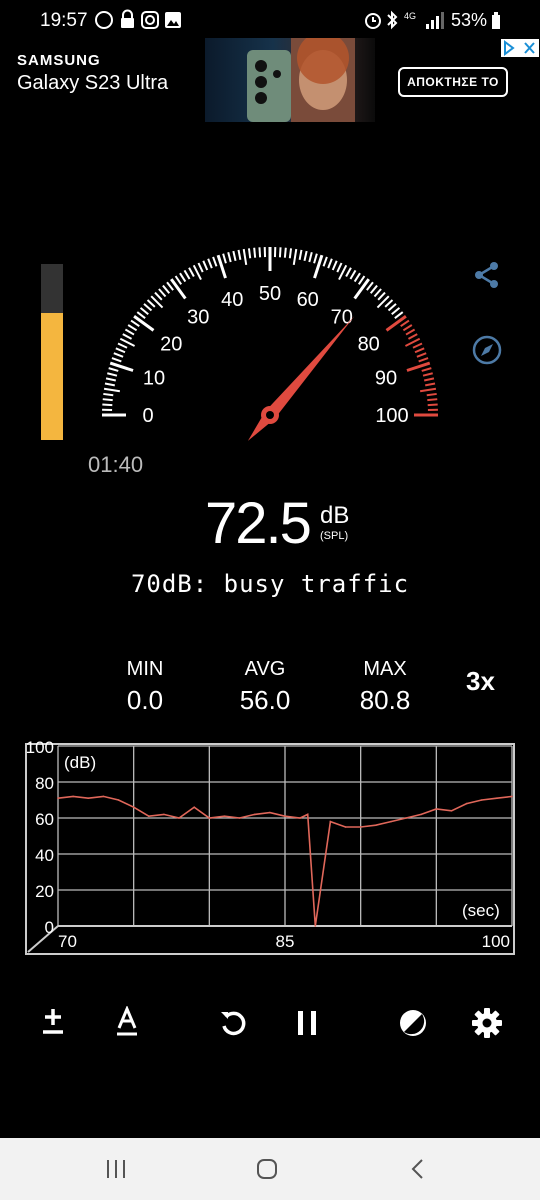 Image resolution: width=540 pixels, height=1200 pixels. Describe the element at coordinates (373, 21) in the screenshot. I see `alarm-icon` at that location.